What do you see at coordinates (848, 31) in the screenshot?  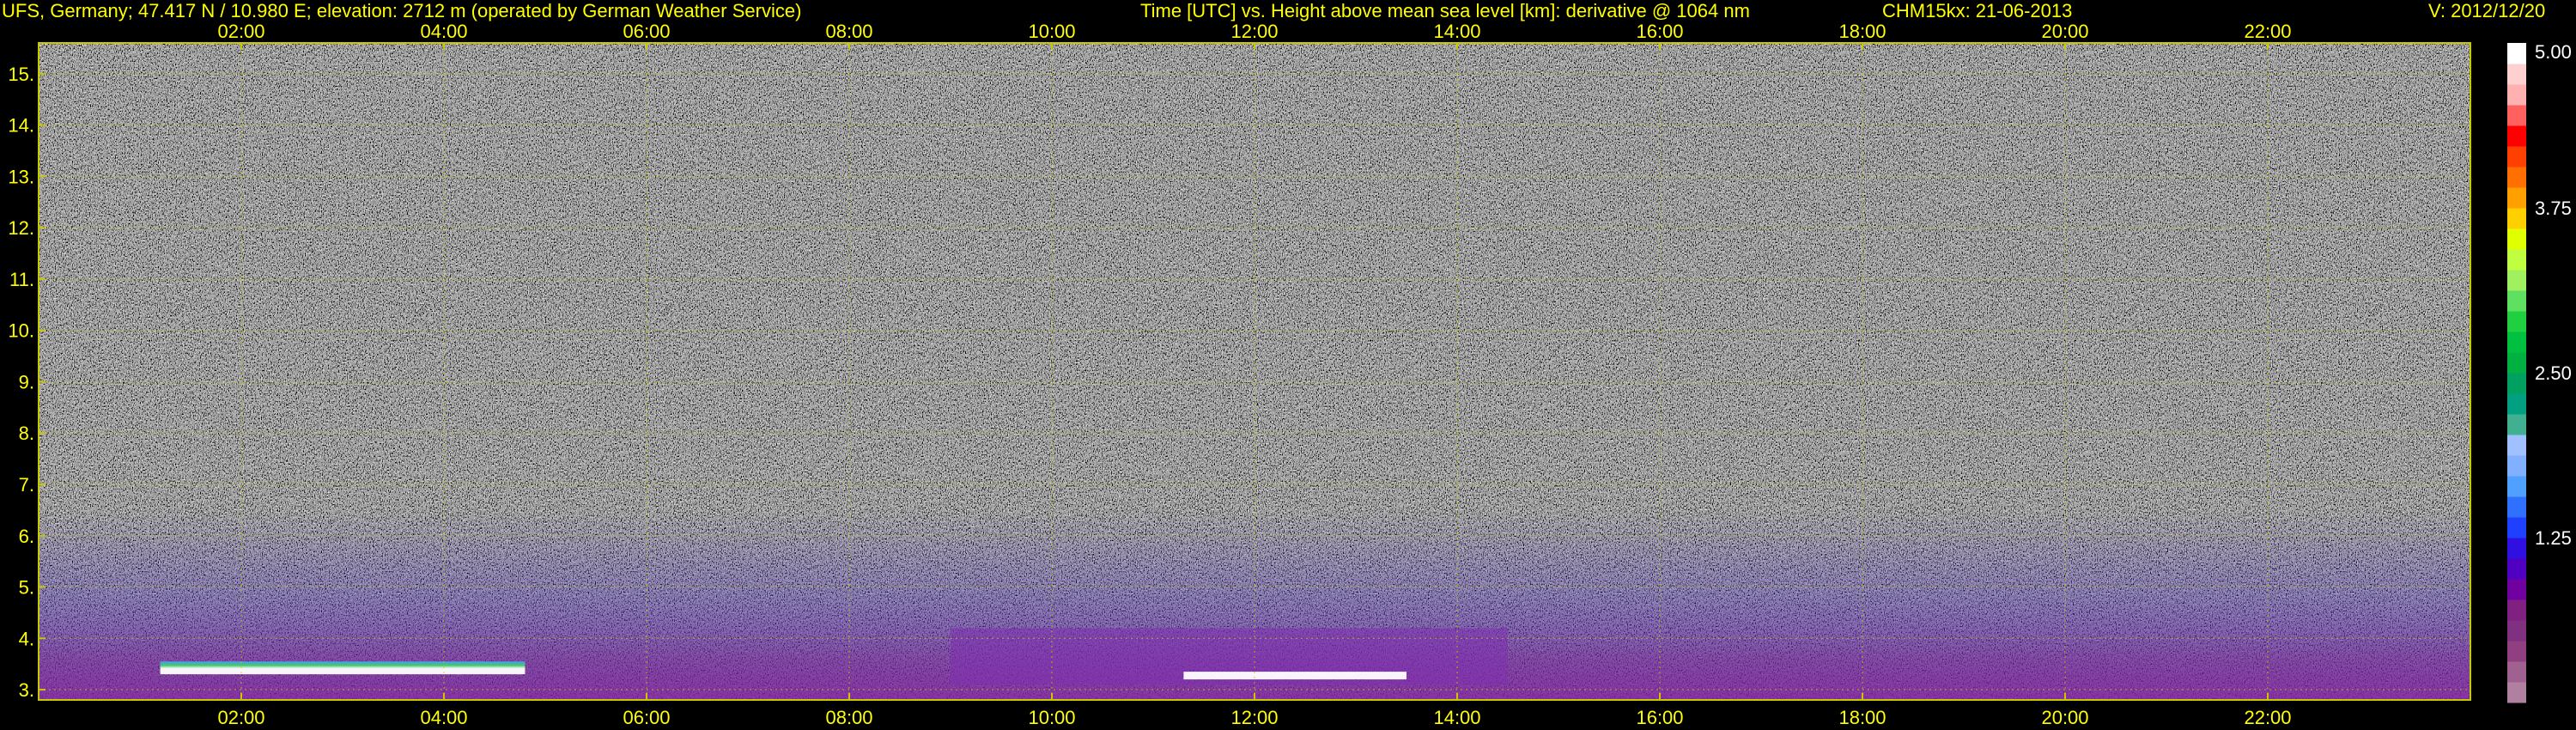 I see `x-tick-label-top: 08:00` at bounding box center [848, 31].